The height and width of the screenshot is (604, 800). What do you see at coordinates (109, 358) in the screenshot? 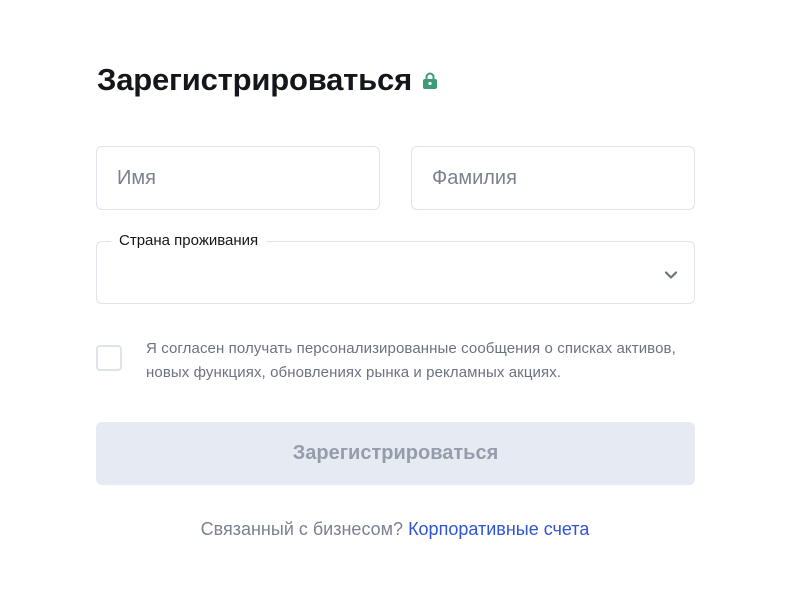
I see `consent-checkbox` at bounding box center [109, 358].